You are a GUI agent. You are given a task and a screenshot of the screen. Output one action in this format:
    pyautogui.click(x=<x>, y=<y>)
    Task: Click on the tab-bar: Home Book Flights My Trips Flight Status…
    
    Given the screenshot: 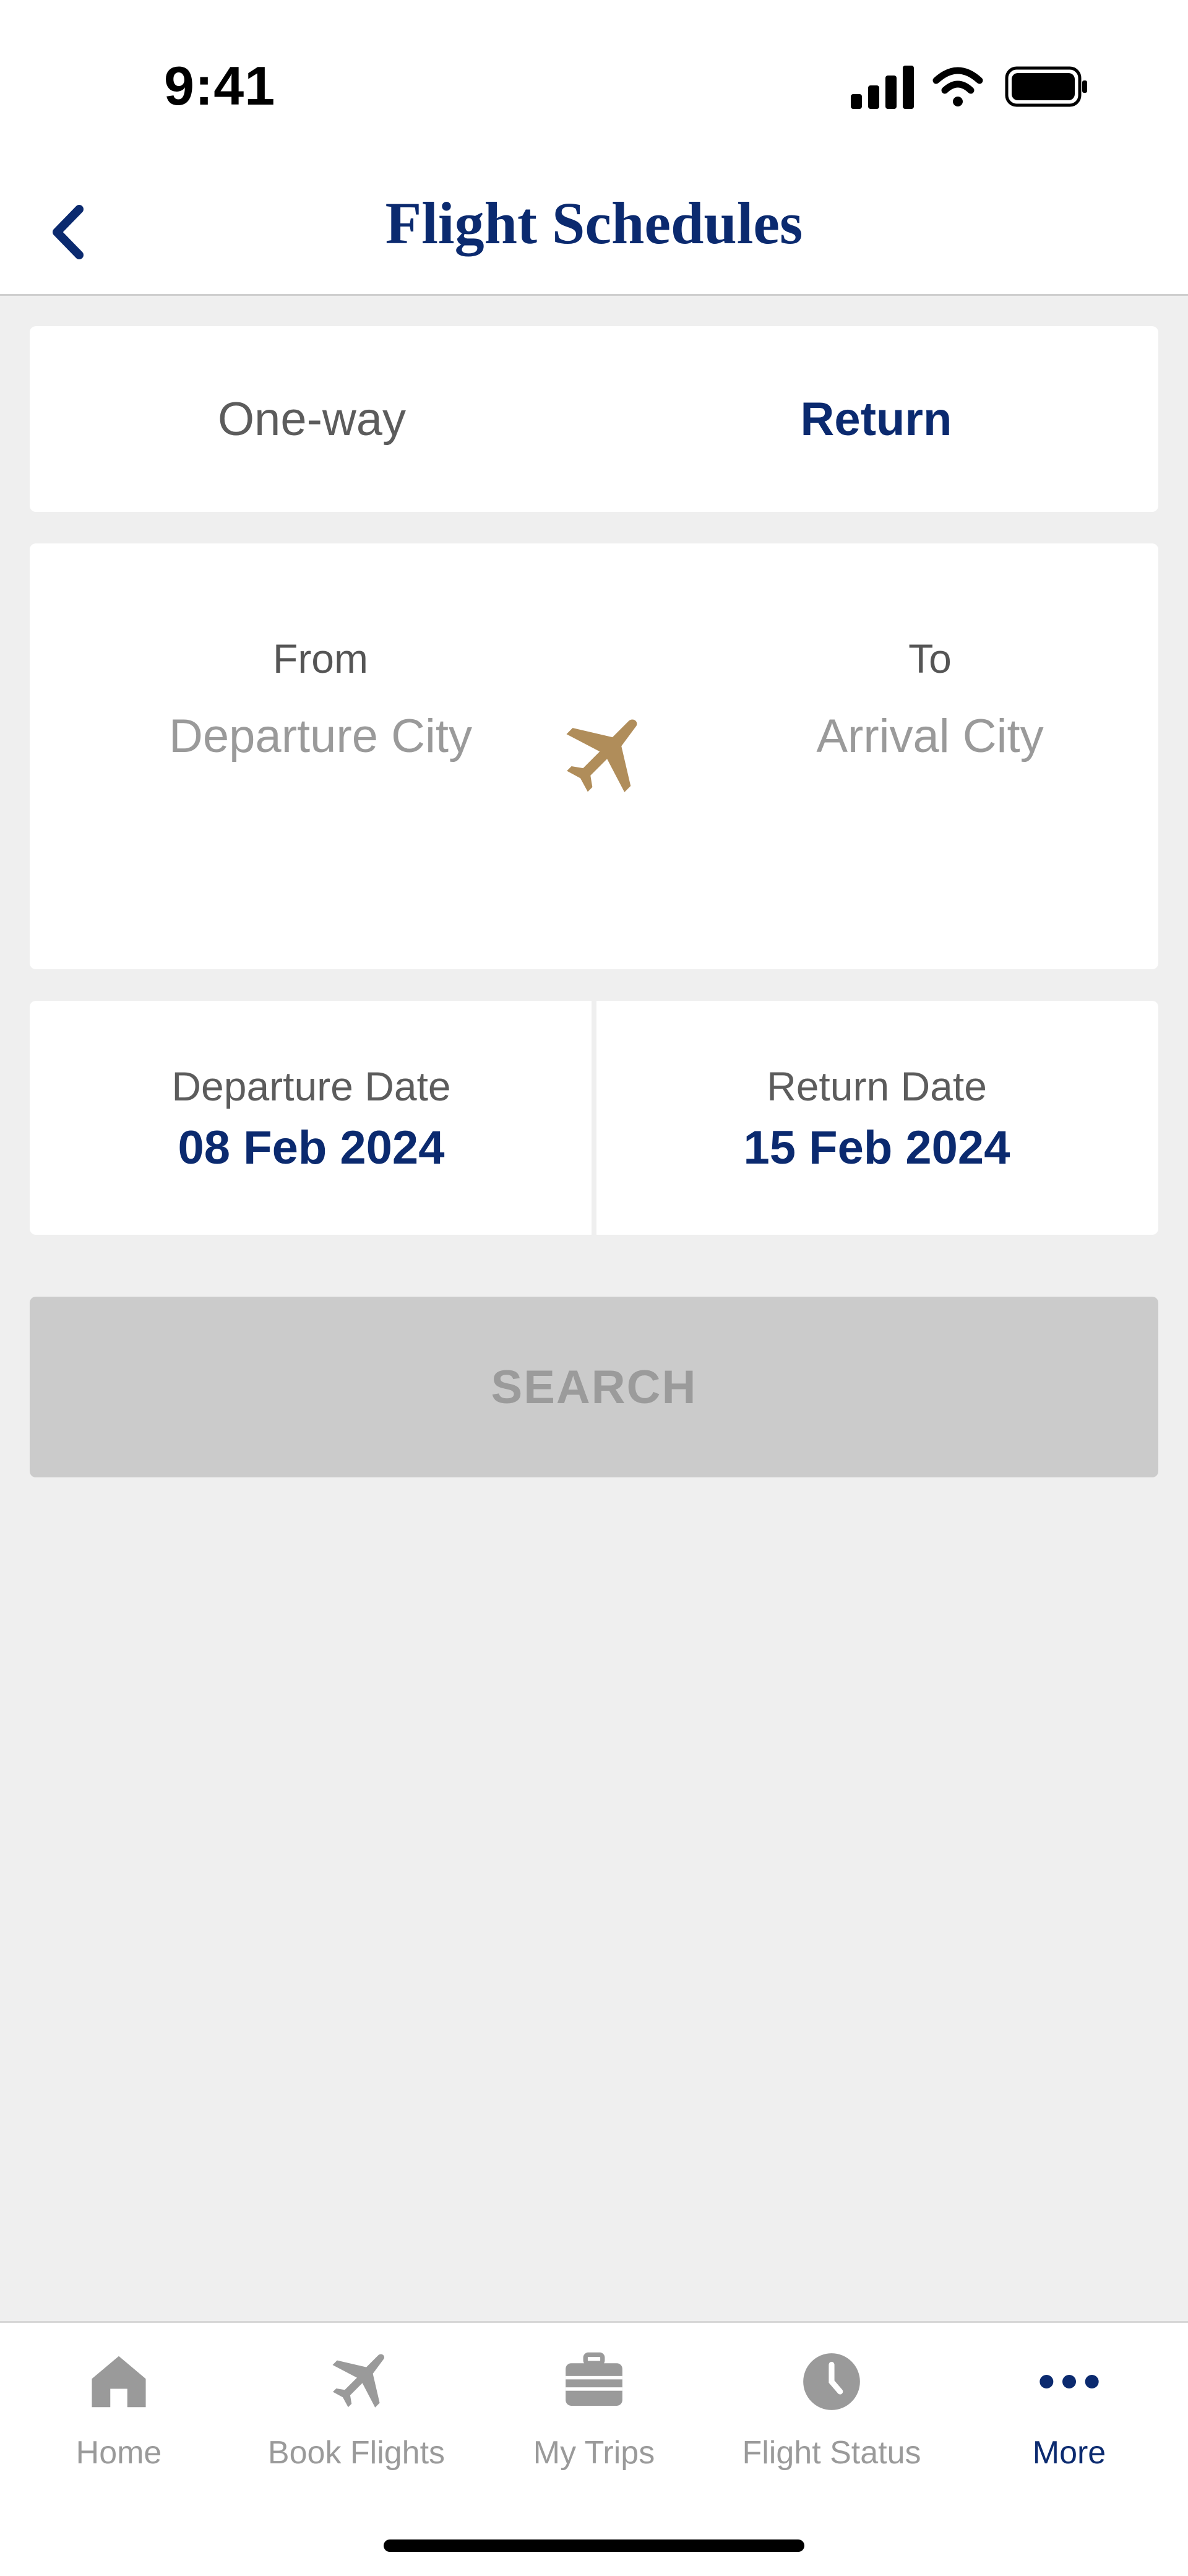 What is the action you would take?
    pyautogui.click(x=594, y=2448)
    